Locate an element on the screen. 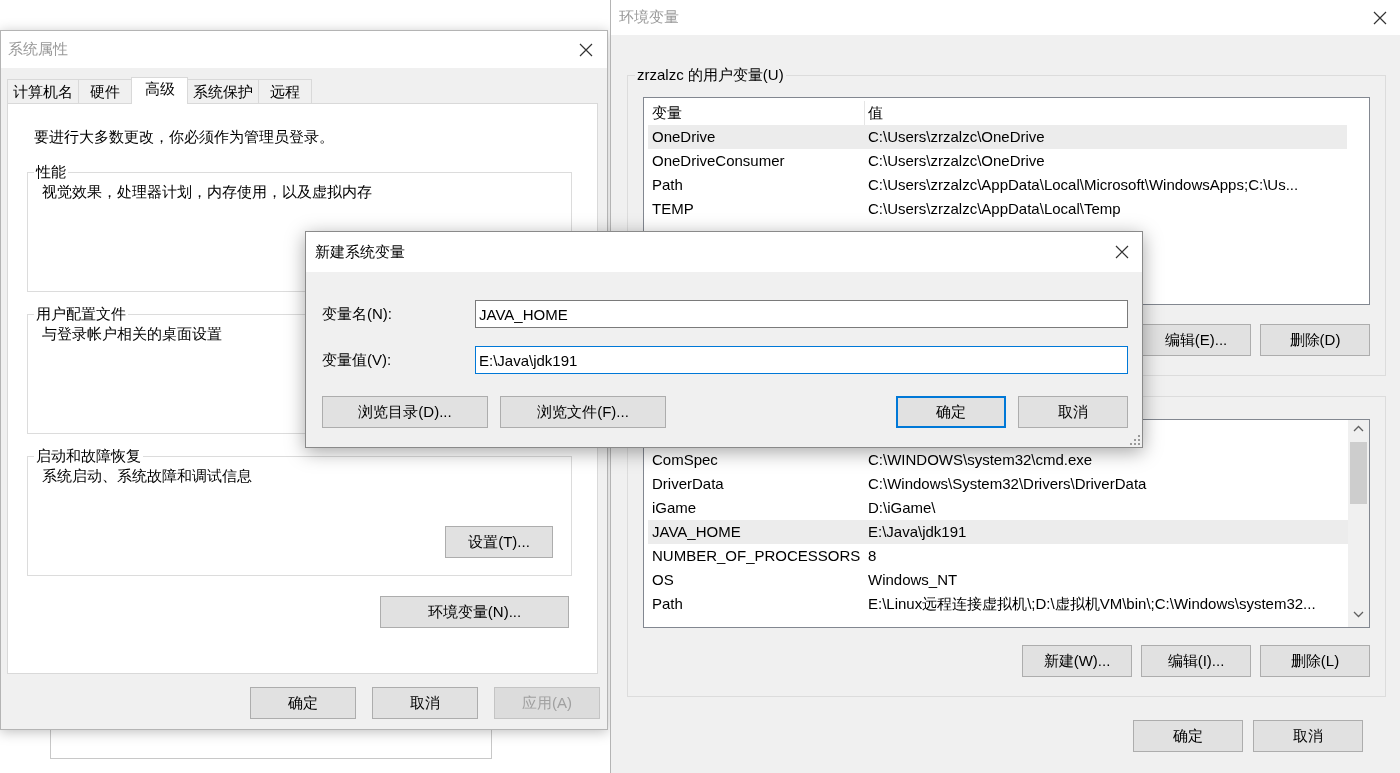 The width and height of the screenshot is (1400, 773). table-row: OS Windows_NT is located at coordinates (998, 580).